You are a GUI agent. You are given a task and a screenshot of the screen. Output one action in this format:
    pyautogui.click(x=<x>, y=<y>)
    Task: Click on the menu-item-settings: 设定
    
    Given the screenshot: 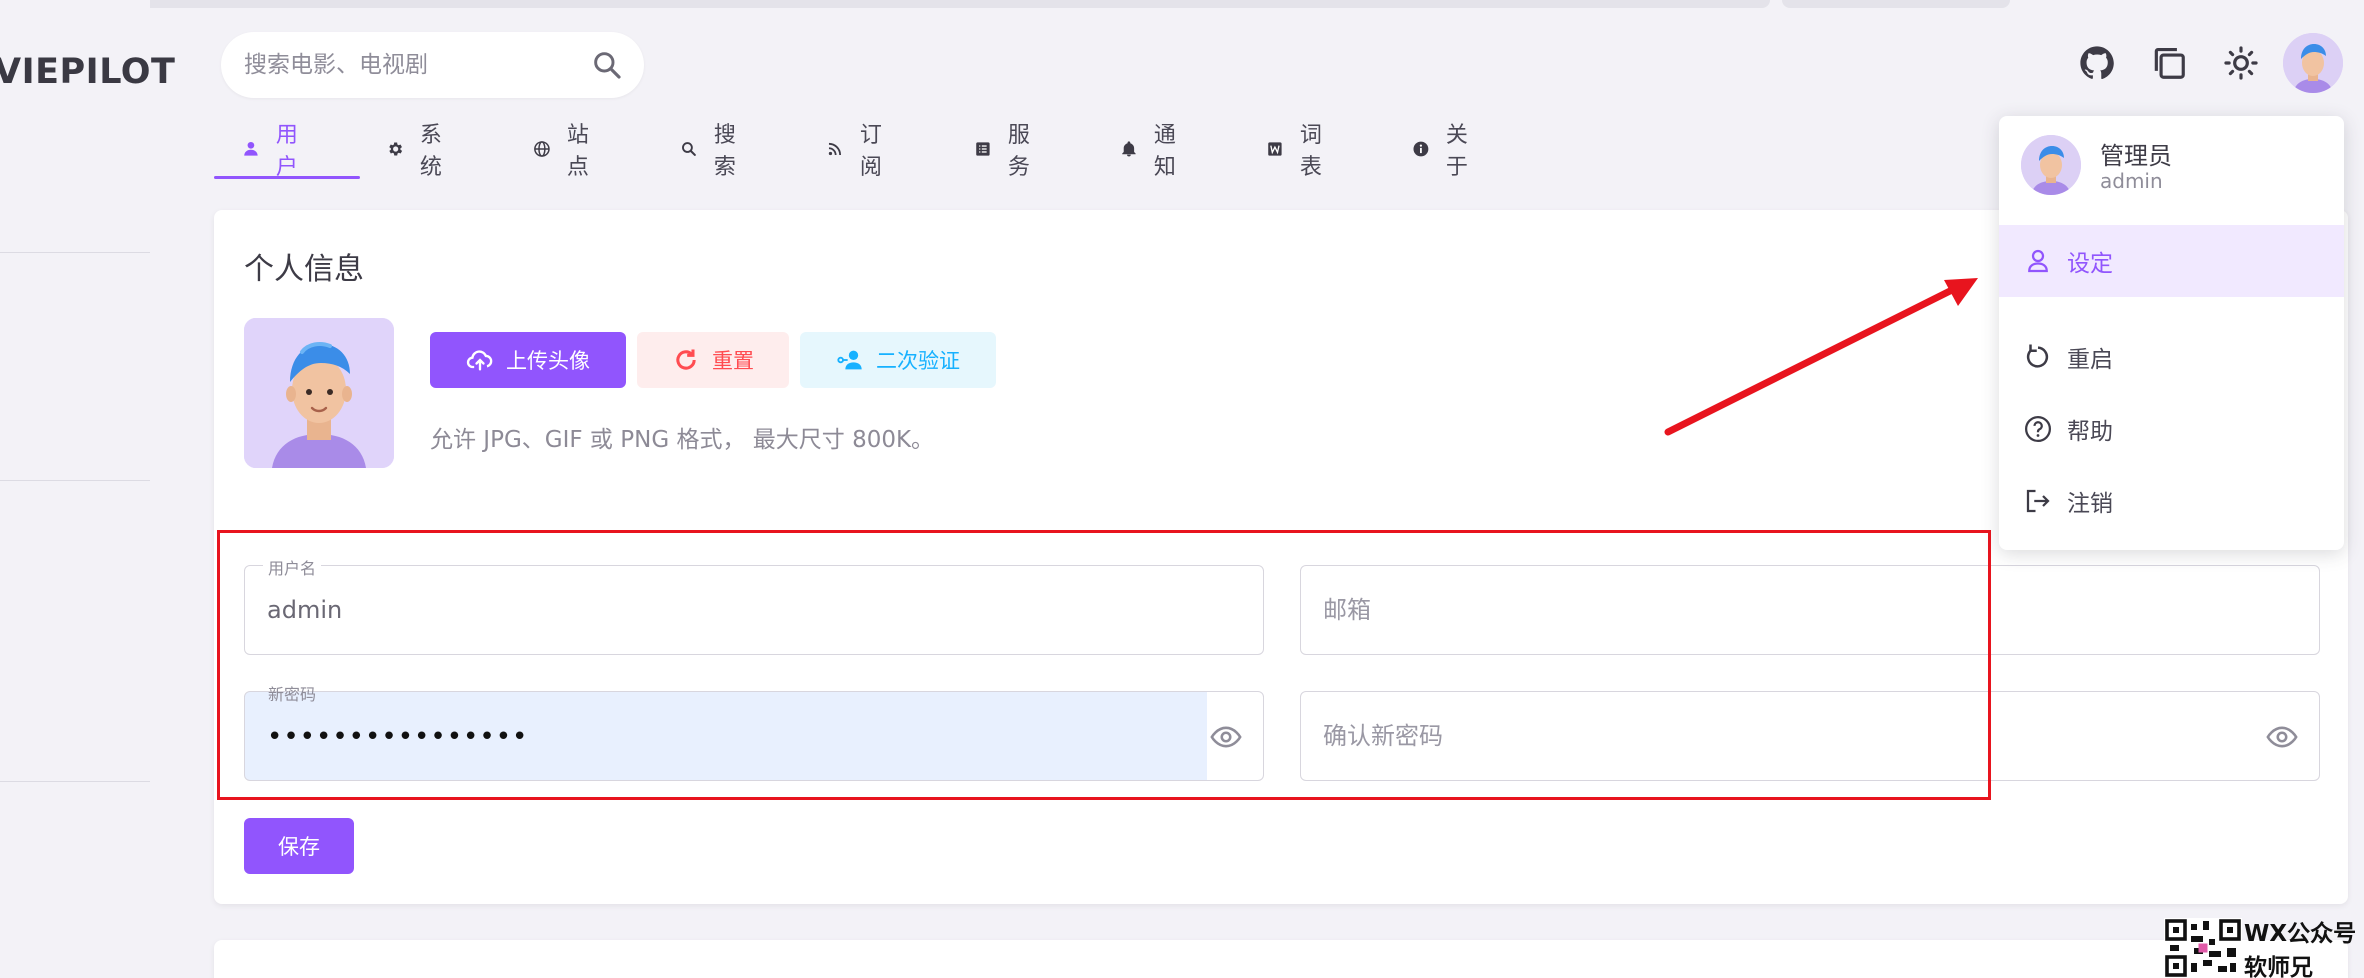 What is the action you would take?
    pyautogui.click(x=2171, y=261)
    